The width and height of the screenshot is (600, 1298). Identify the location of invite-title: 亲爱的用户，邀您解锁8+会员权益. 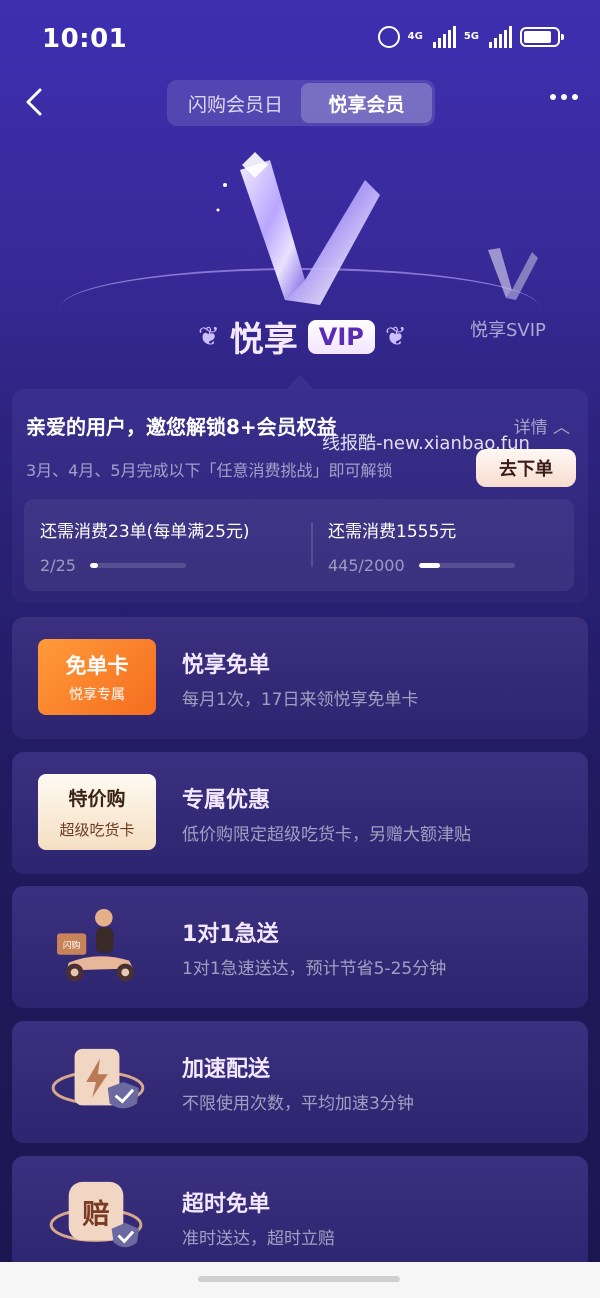
(181, 427).